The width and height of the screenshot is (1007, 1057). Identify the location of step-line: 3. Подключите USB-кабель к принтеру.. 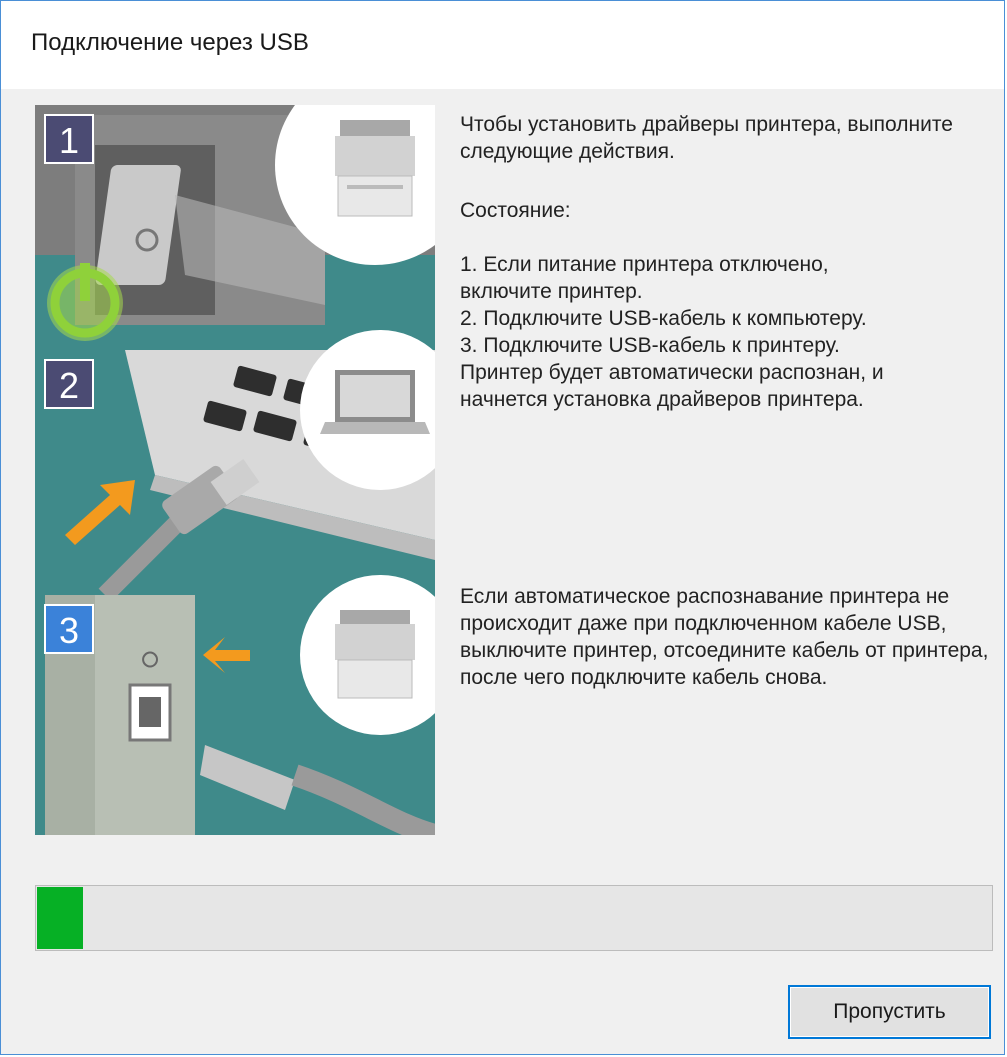
(650, 345).